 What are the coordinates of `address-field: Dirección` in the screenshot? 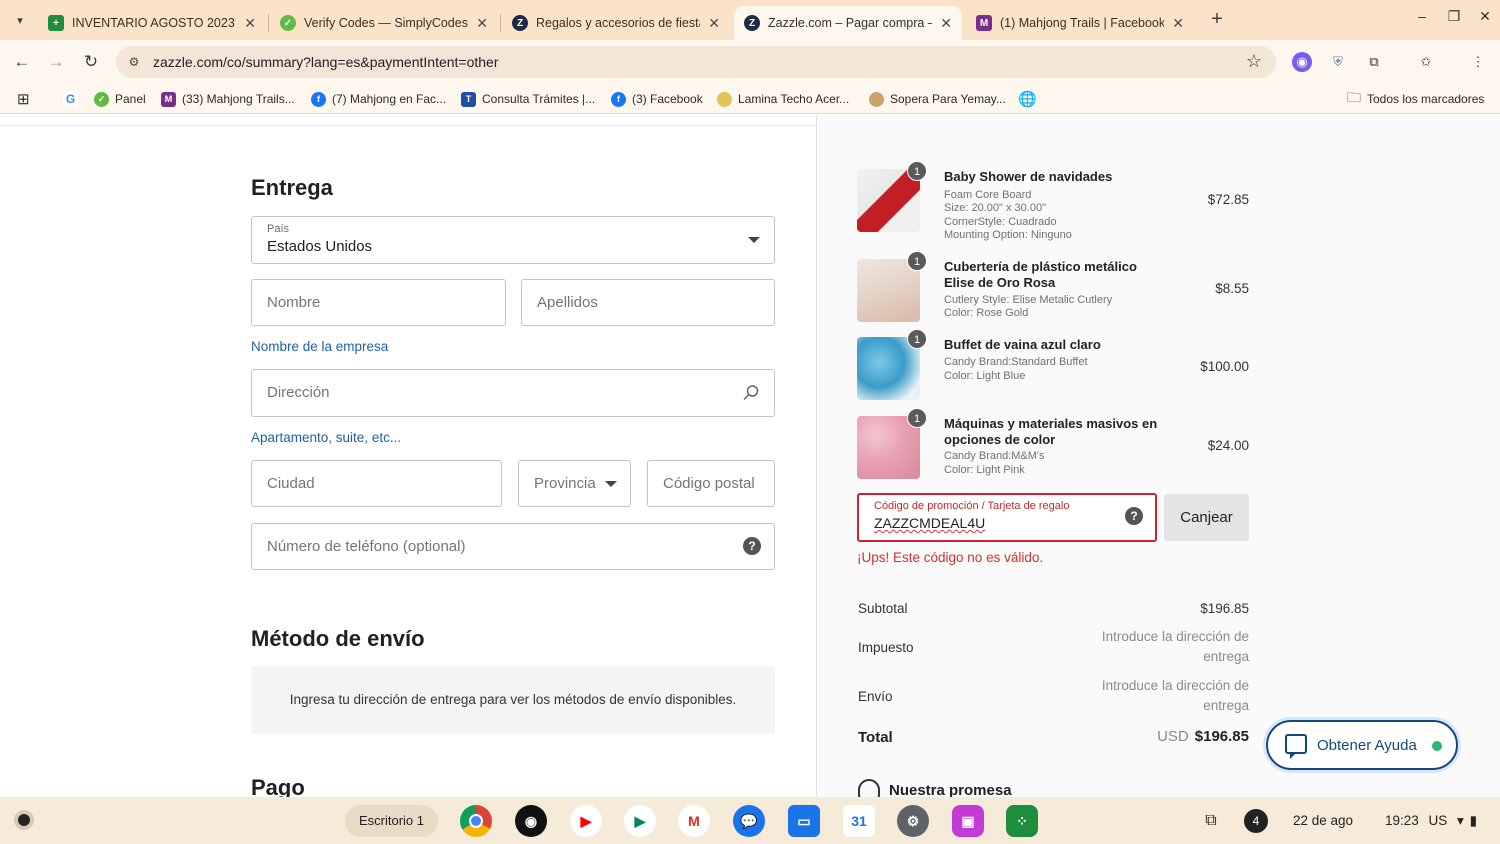 It's located at (513, 393).